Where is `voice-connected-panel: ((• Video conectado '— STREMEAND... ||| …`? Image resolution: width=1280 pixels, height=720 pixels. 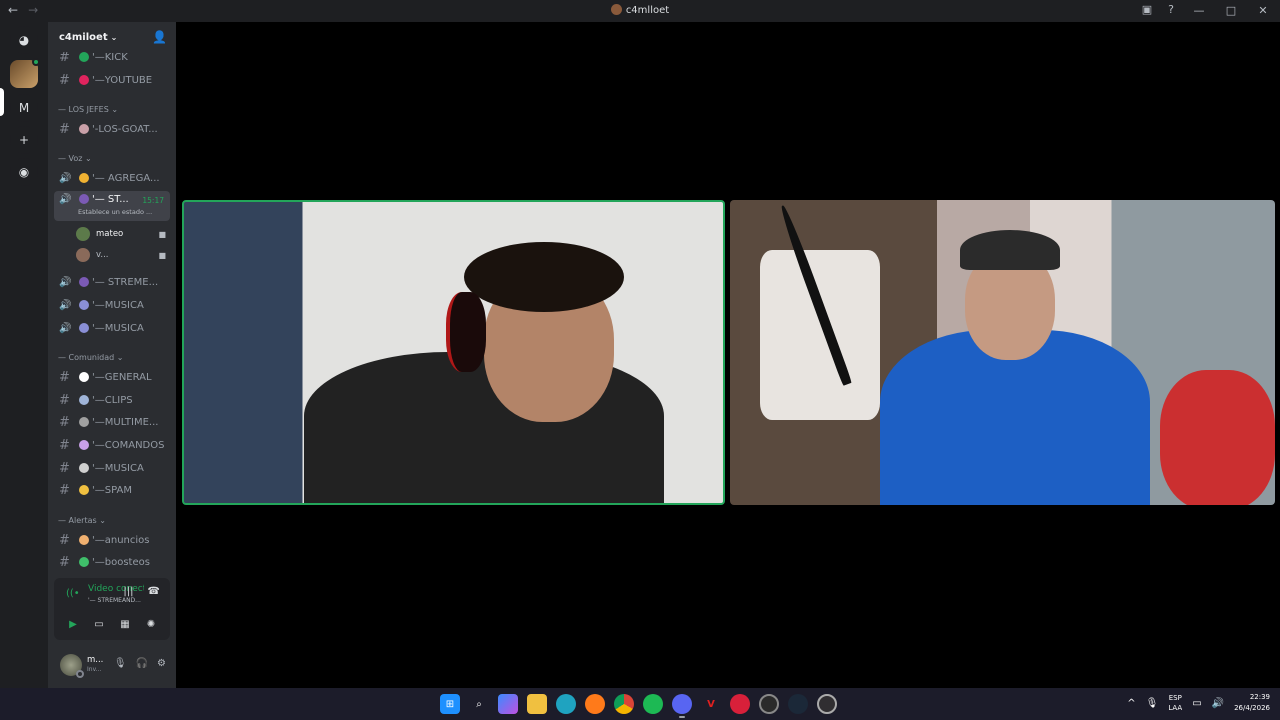 voice-connected-panel: ((• Video conectado '— STREMEAND... ||| … is located at coordinates (112, 609).